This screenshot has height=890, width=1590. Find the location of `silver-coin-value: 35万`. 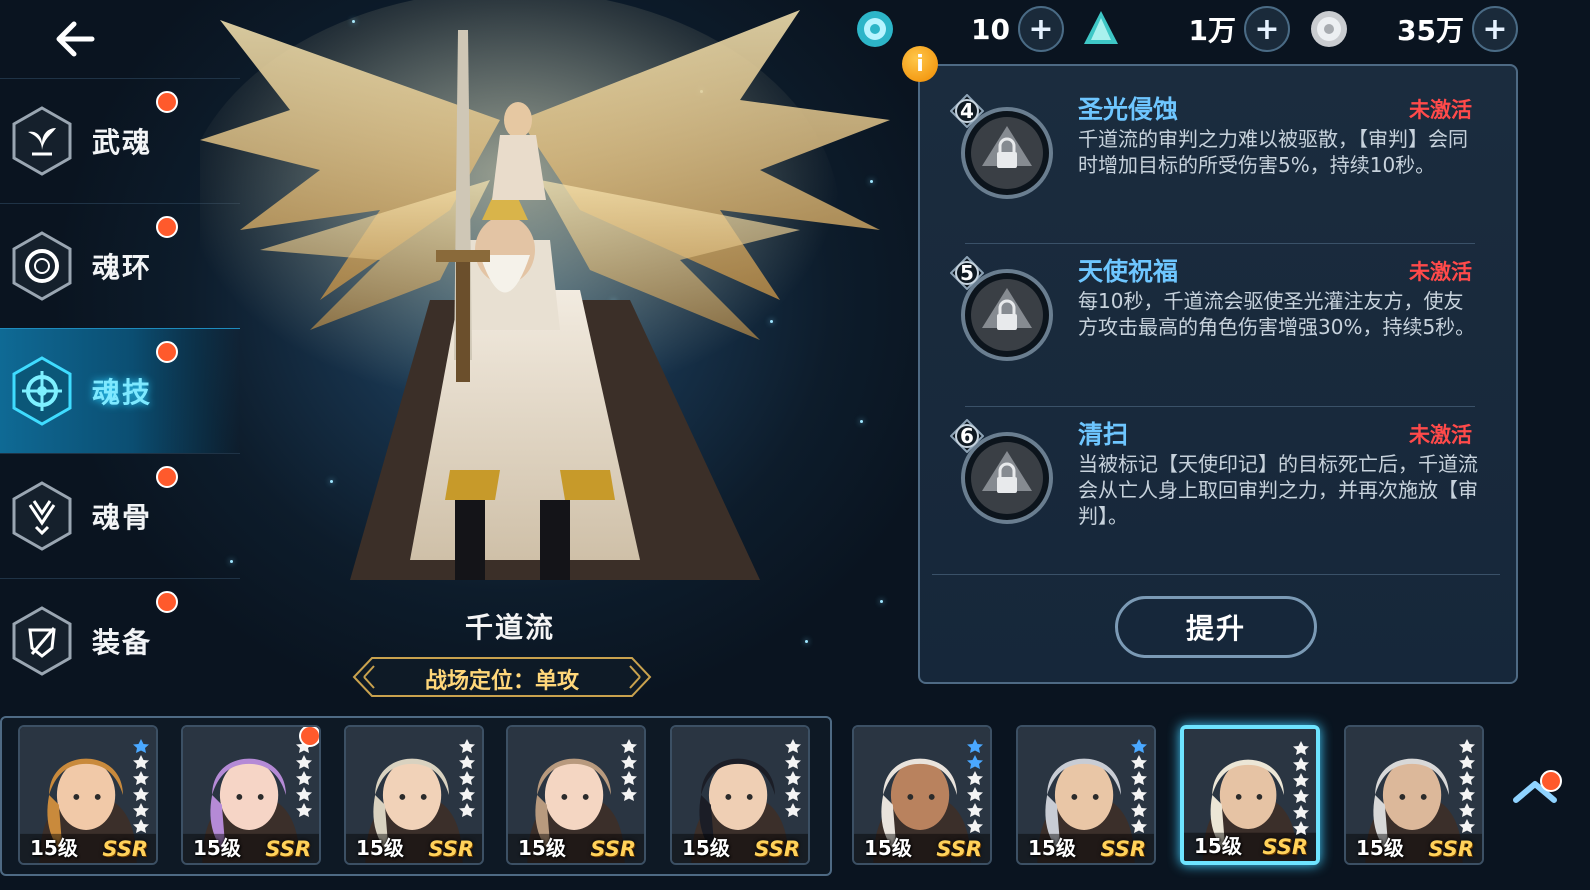

silver-coin-value: 35万 is located at coordinates (1430, 30).